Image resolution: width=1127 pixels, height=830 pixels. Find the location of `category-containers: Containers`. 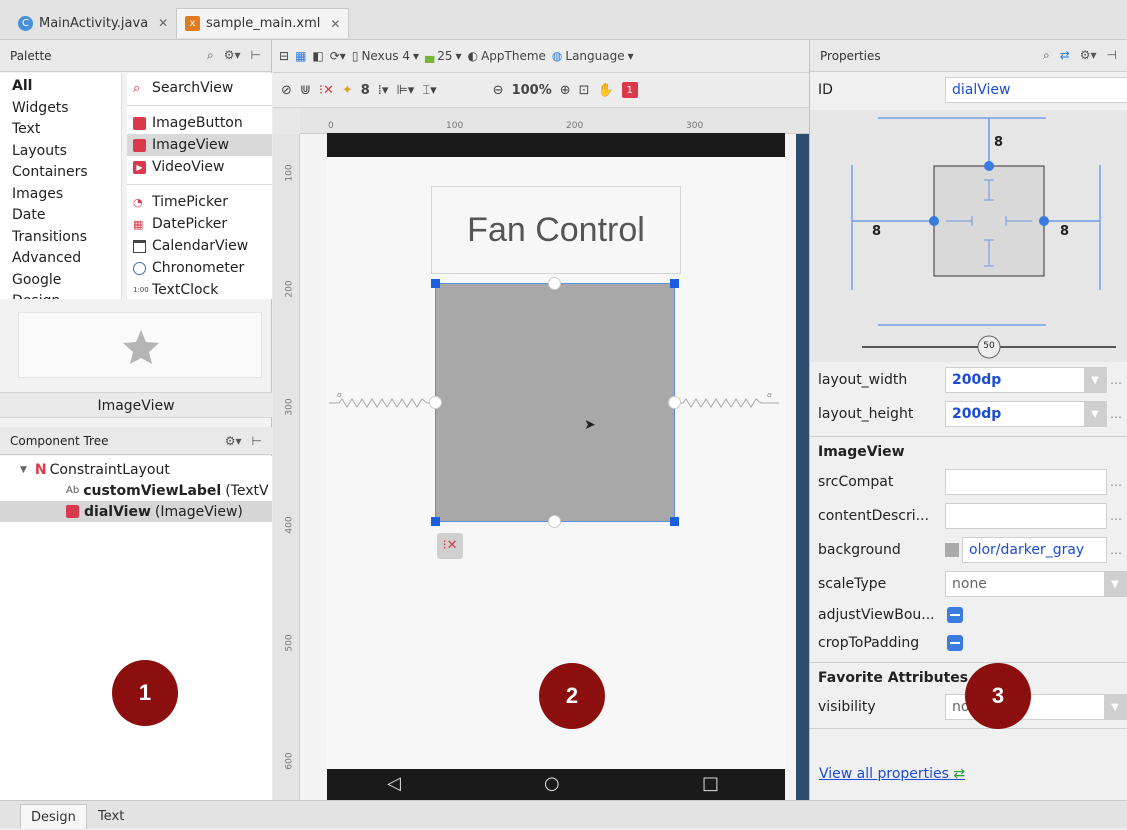

category-containers: Containers is located at coordinates (66, 173).